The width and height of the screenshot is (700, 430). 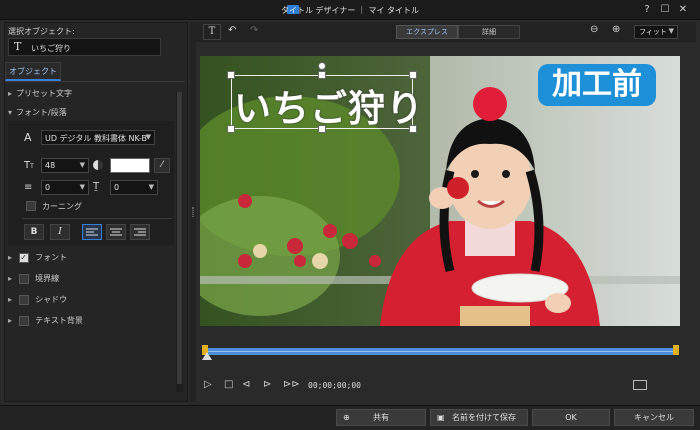 What do you see at coordinates (41, 31) in the screenshot?
I see `selected-object-label: 選択オブジェクト:` at bounding box center [41, 31].